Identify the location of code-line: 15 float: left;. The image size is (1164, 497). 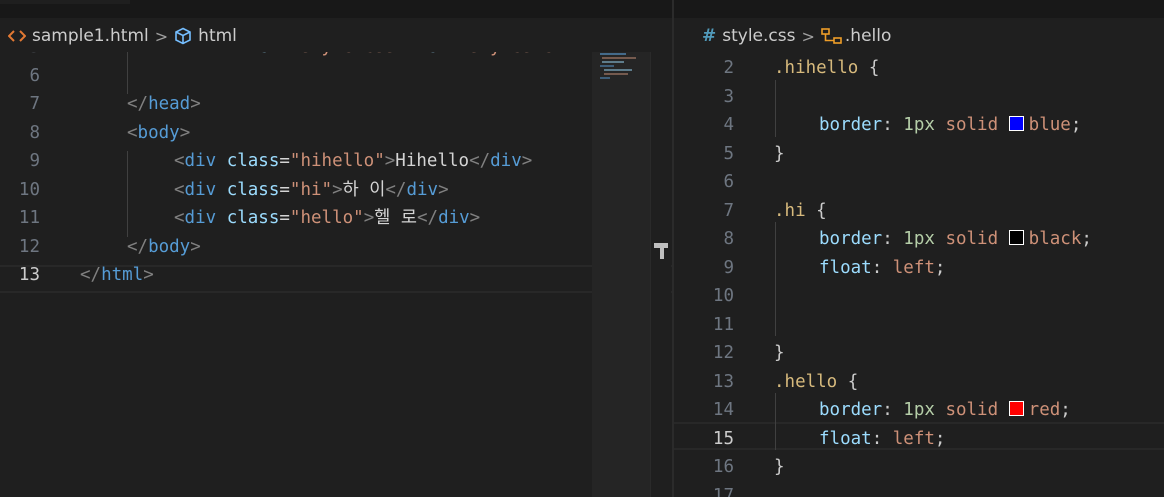
(919, 439).